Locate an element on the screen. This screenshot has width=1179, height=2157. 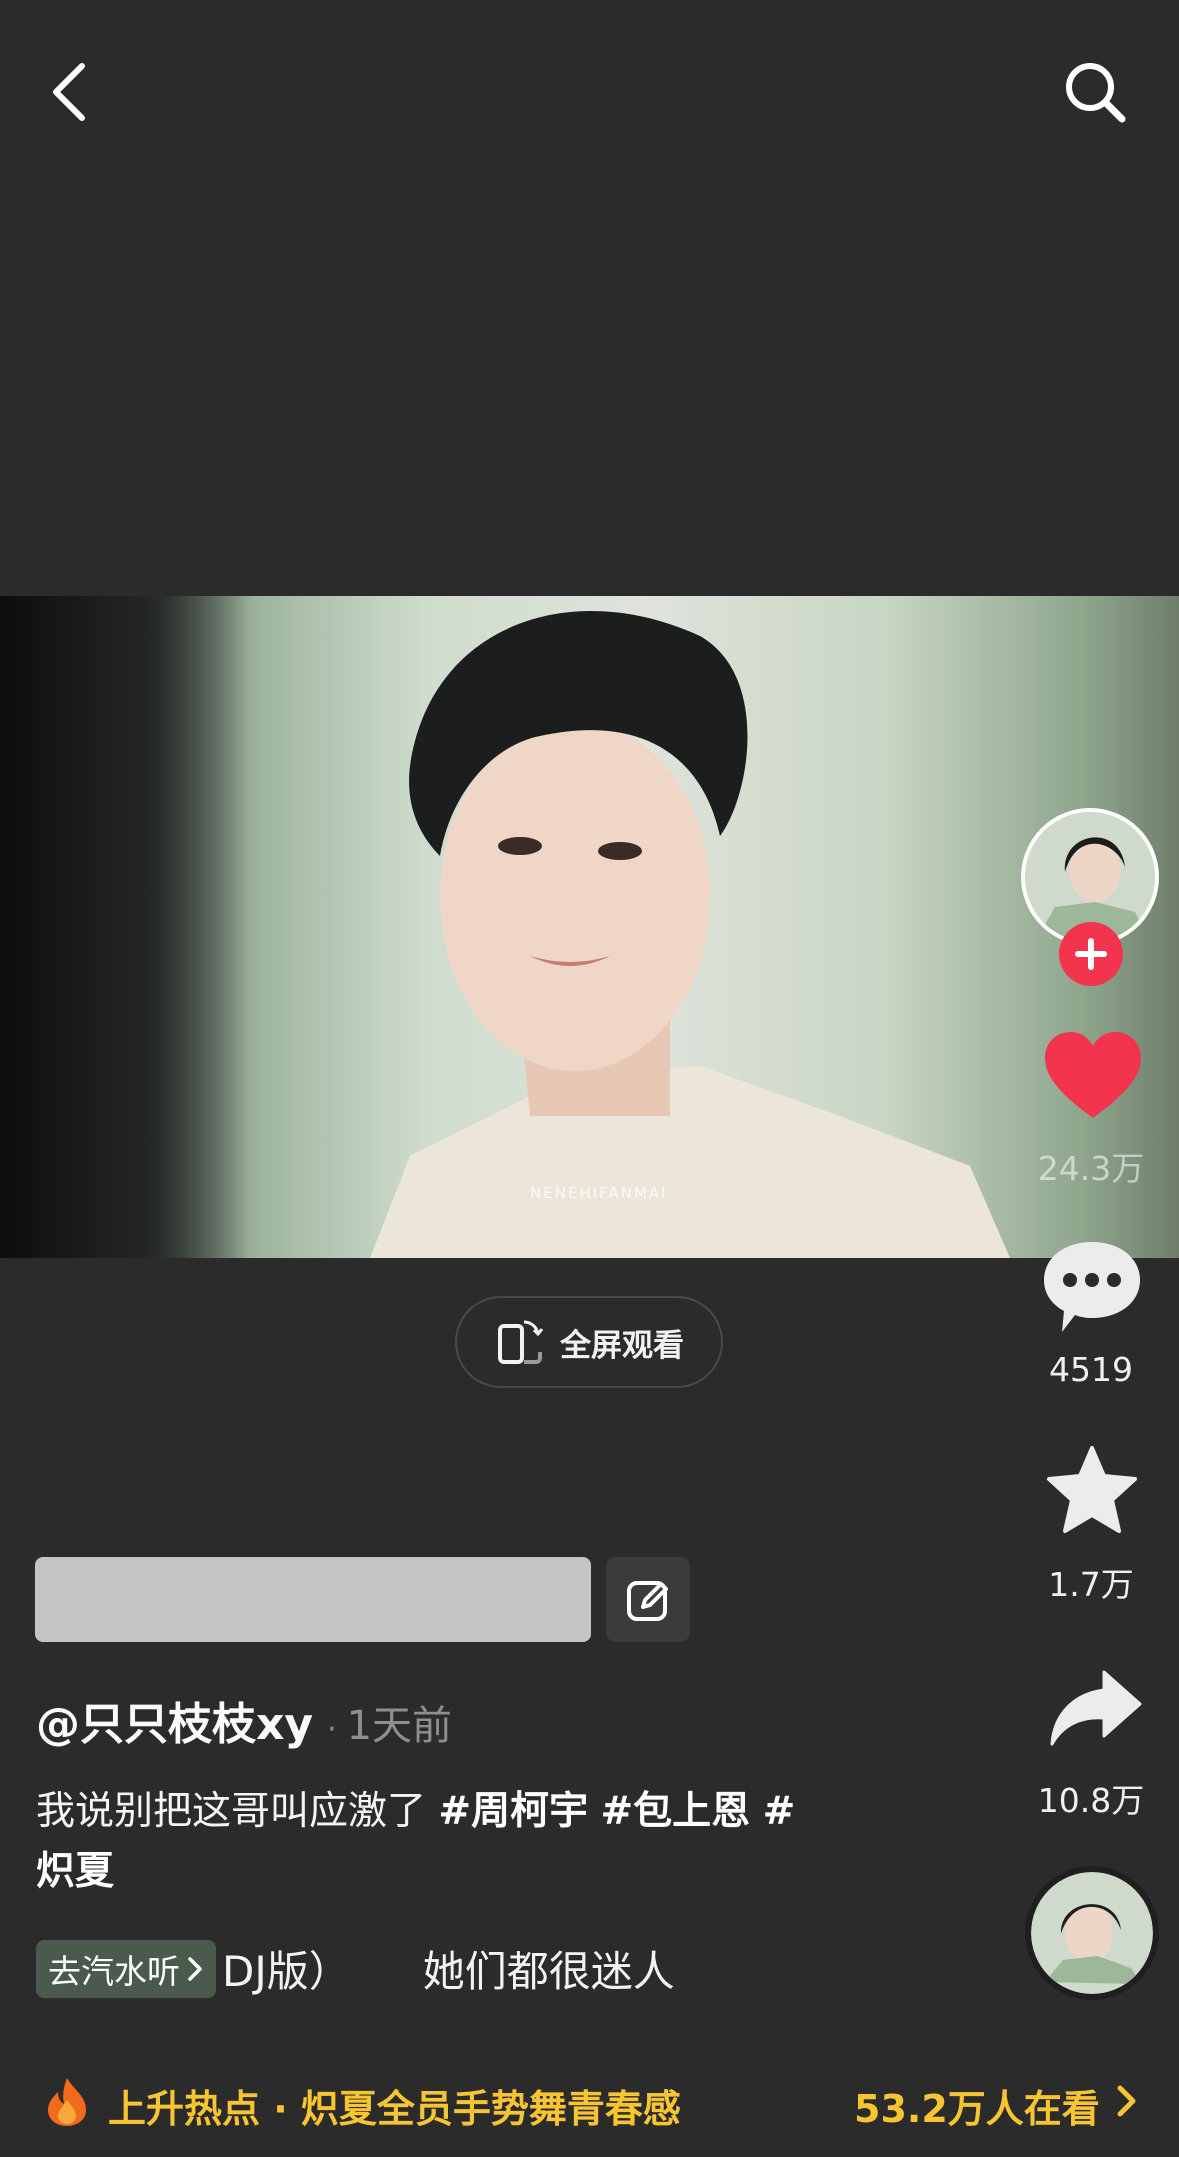
rotate-phone-icon is located at coordinates (521, 1342).